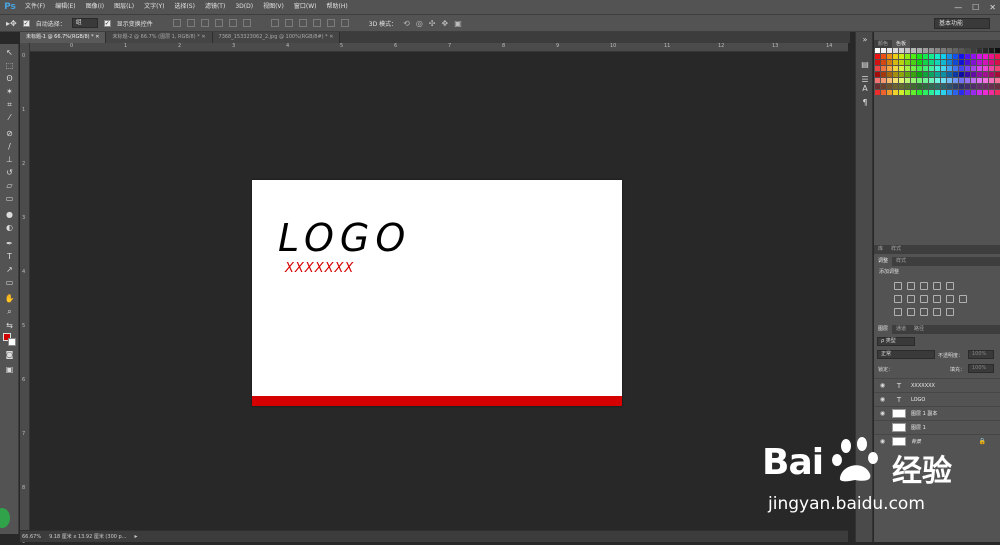 The height and width of the screenshot is (545, 1000). What do you see at coordinates (9, 214) in the screenshot?
I see `blur-tool-icon: ●` at bounding box center [9, 214].